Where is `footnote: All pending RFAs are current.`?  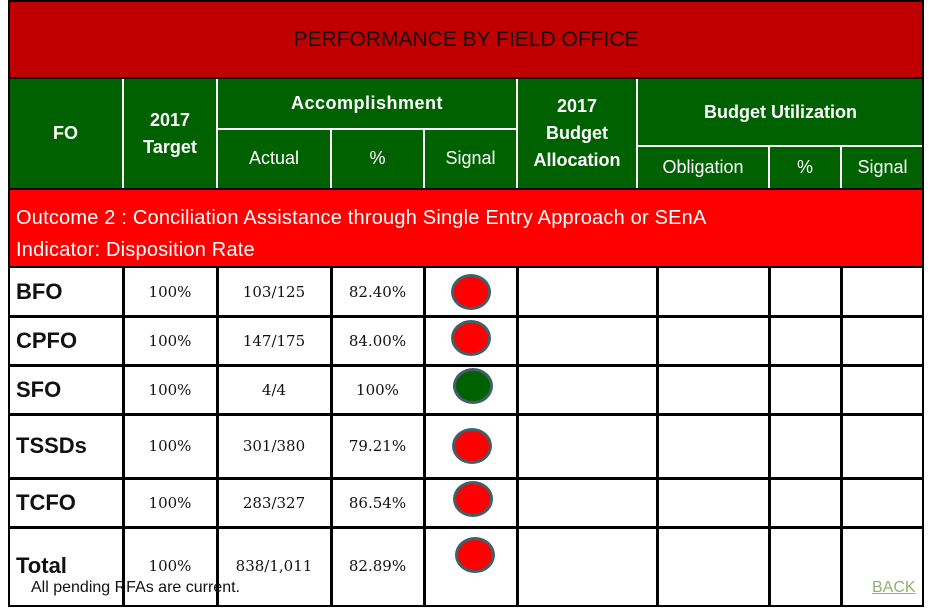 footnote: All pending RFAs are current. is located at coordinates (135, 587).